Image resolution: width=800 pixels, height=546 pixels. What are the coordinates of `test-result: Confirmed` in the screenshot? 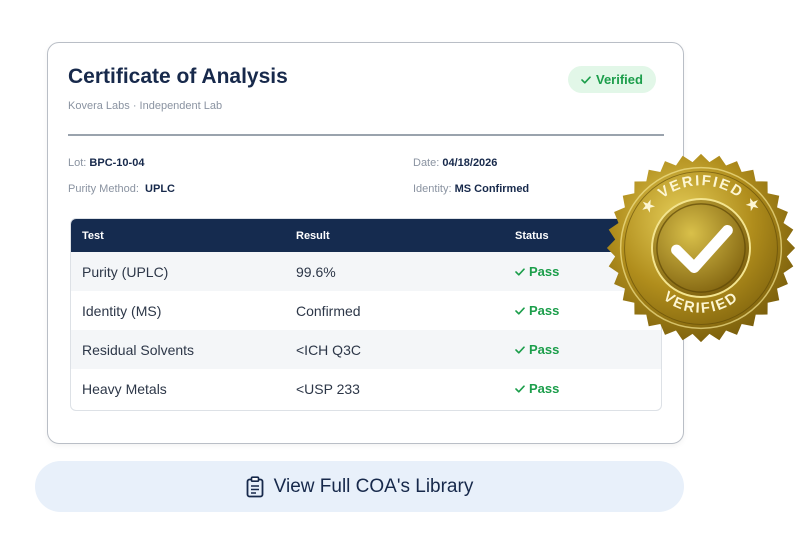 It's located at (328, 310).